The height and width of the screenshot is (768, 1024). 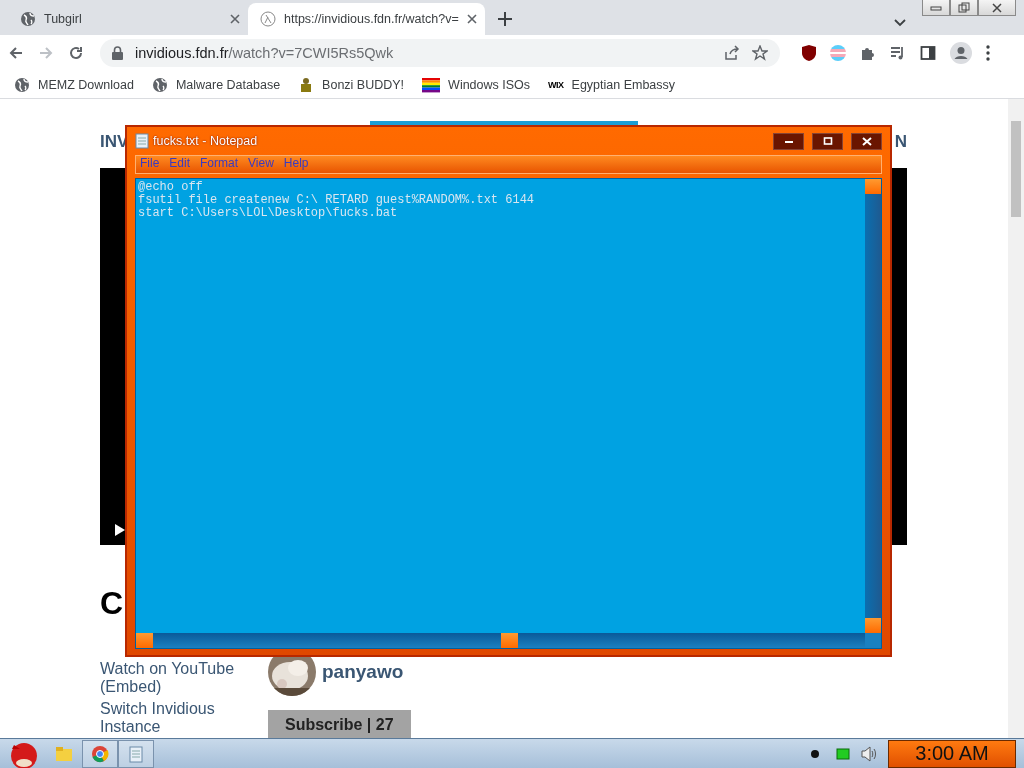 What do you see at coordinates (900, 142) in the screenshot?
I see `header-link: N` at bounding box center [900, 142].